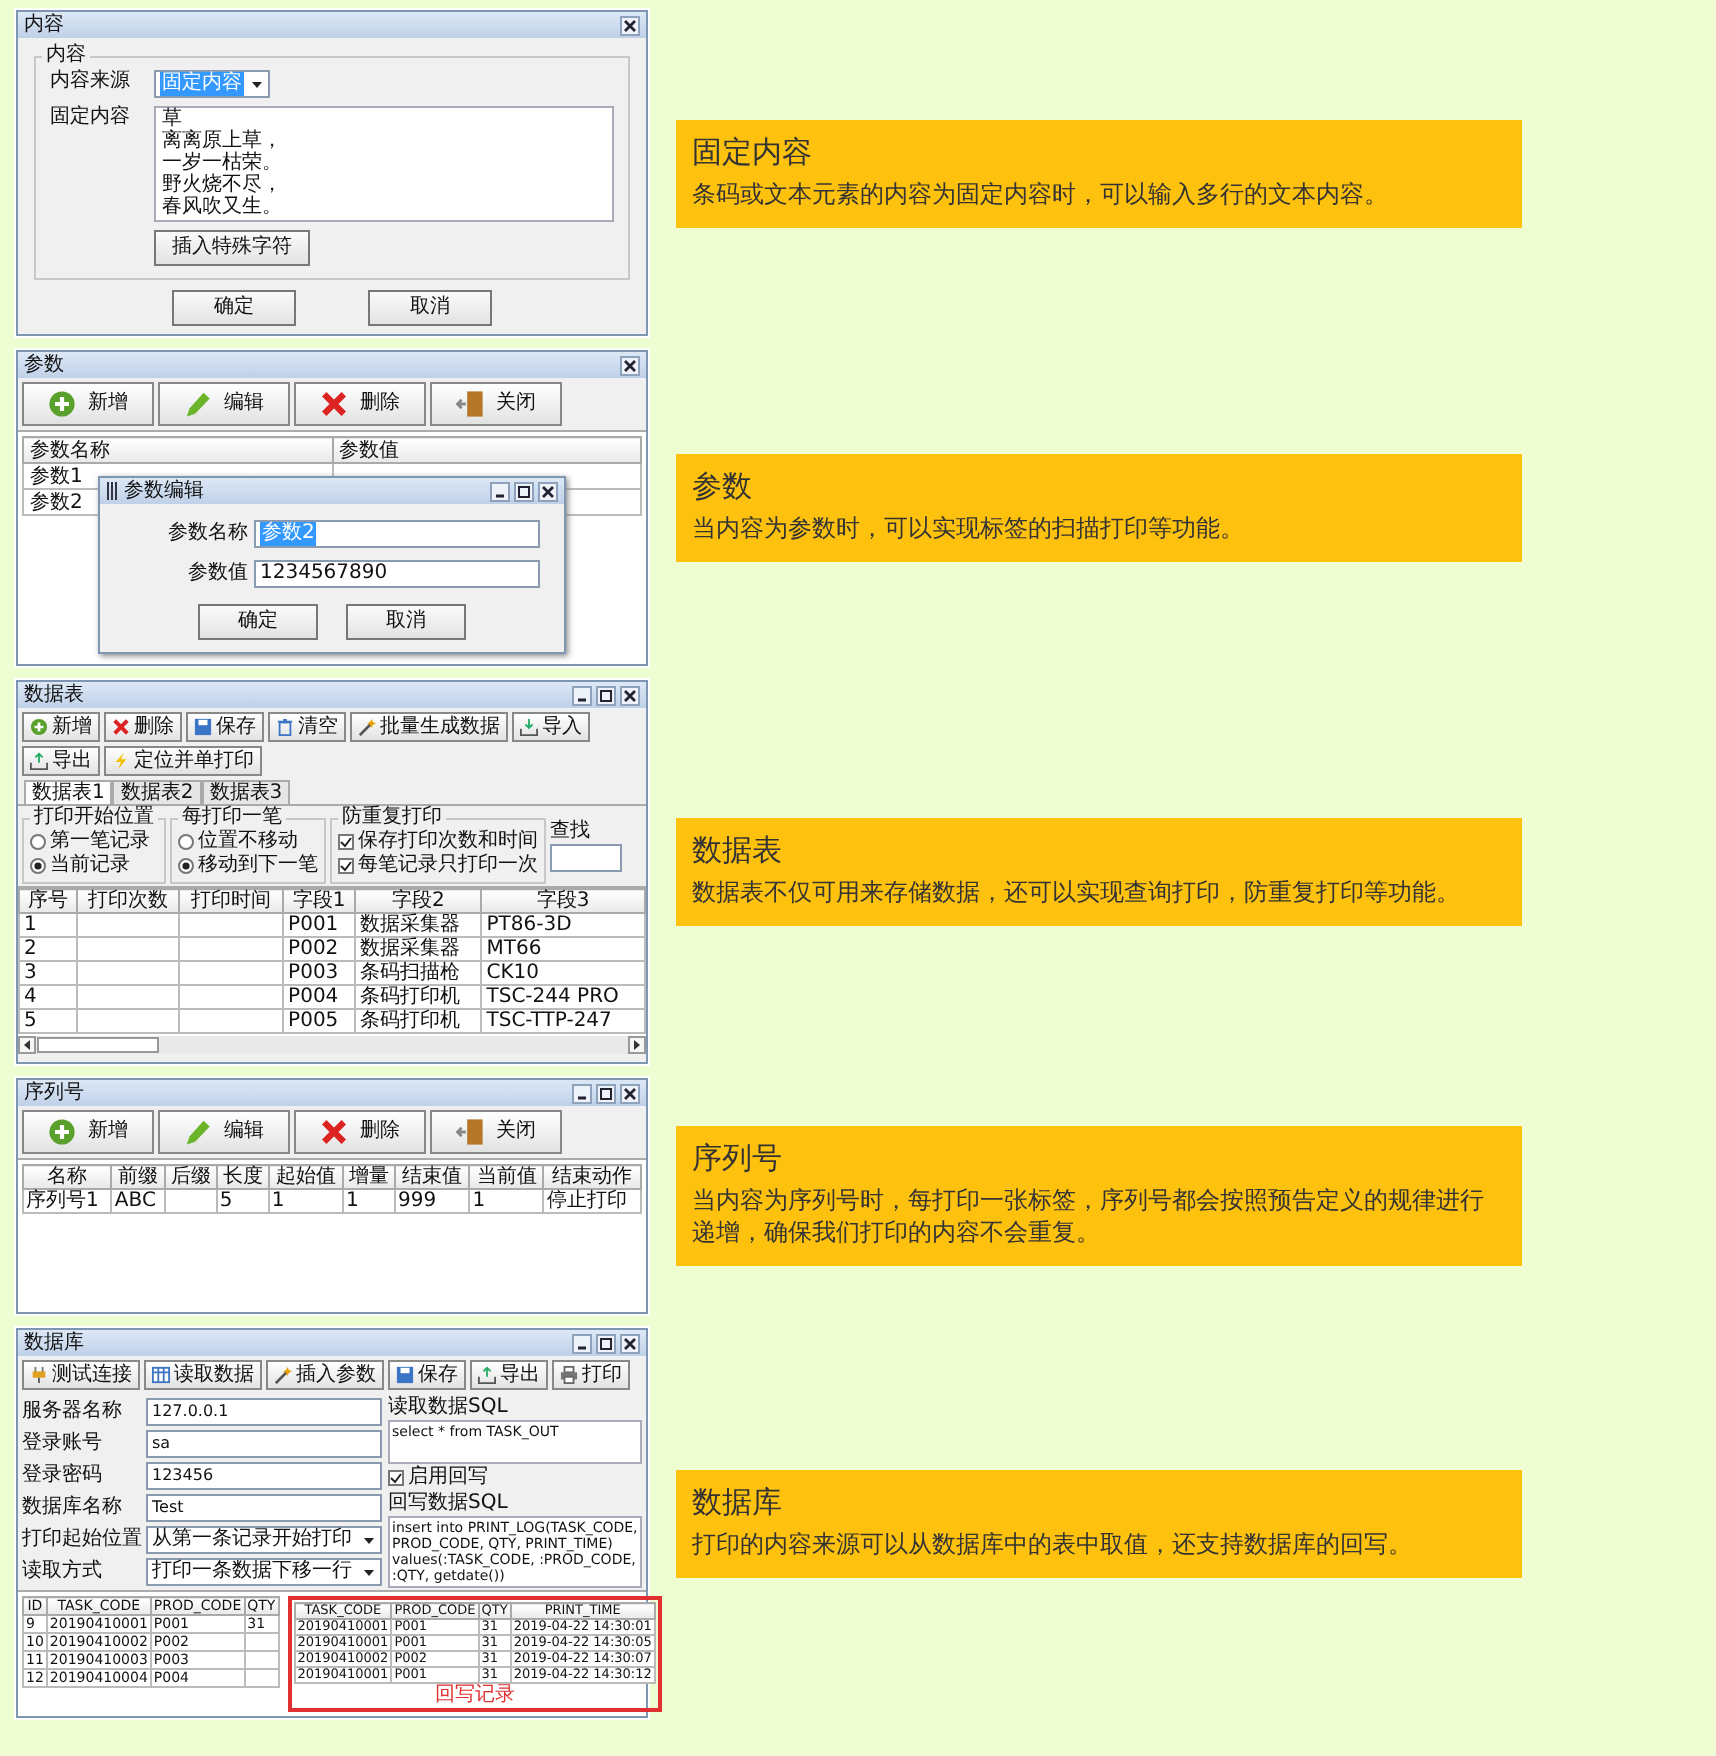  What do you see at coordinates (44, 25) in the screenshot?
I see `window-title: 内容` at bounding box center [44, 25].